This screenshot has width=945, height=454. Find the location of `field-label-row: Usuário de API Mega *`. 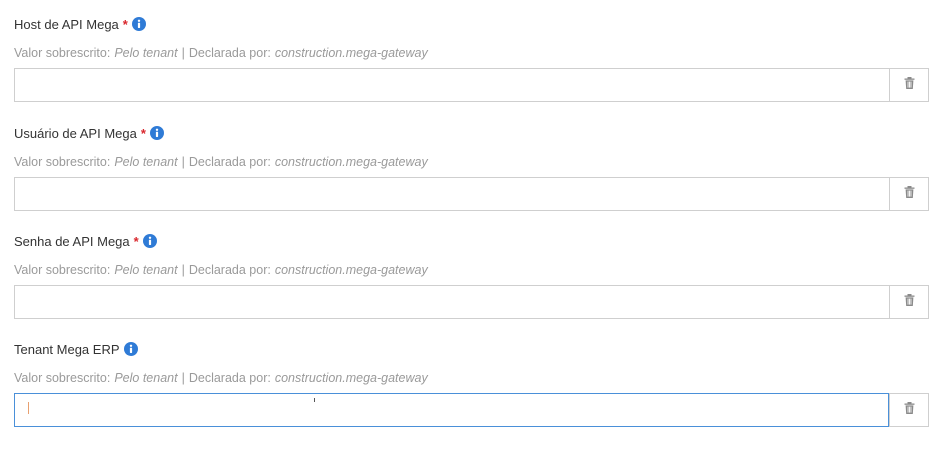

field-label-row: Usuário de API Mega * is located at coordinates (471, 133).